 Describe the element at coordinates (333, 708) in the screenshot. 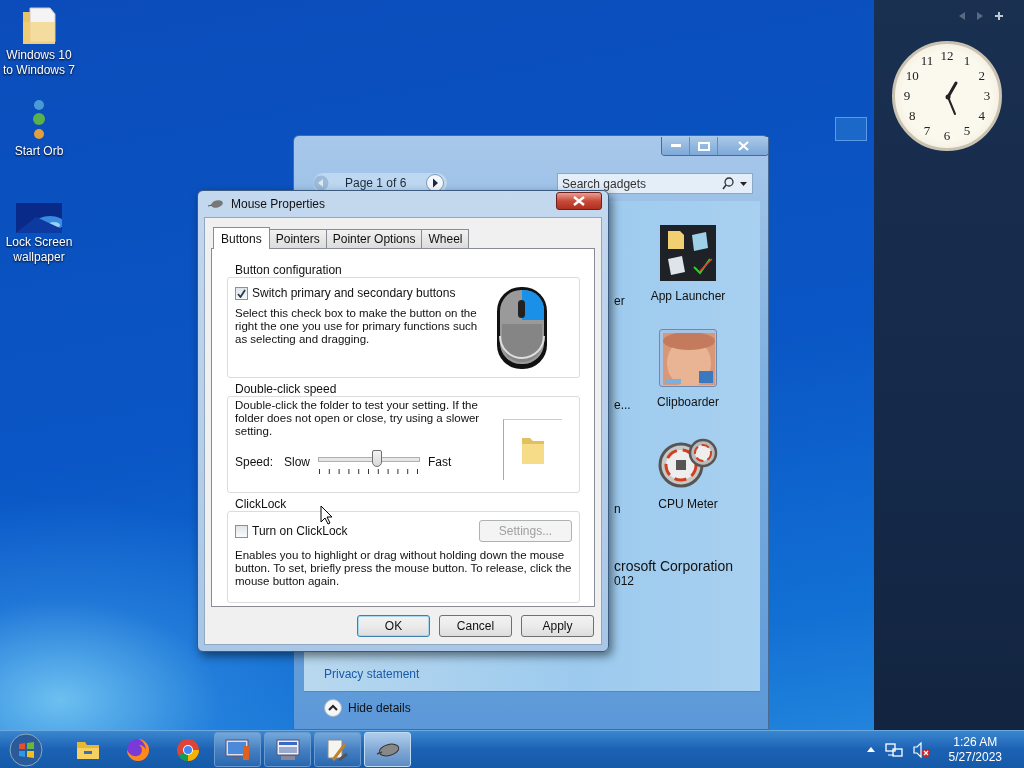

I see `chevron-up-icon` at that location.